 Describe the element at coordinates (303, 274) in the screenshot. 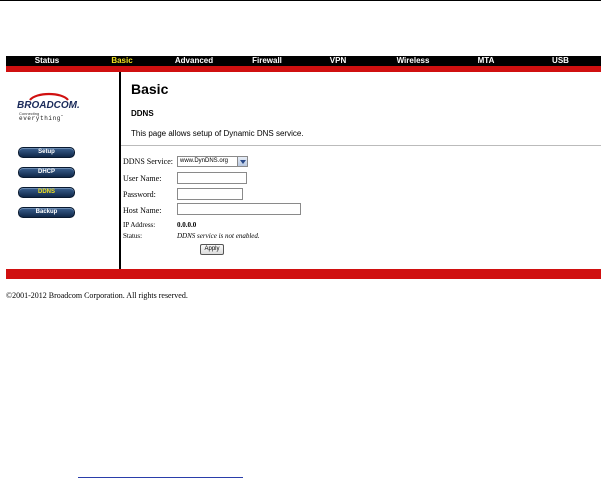

I see `footer-red-stripe` at that location.